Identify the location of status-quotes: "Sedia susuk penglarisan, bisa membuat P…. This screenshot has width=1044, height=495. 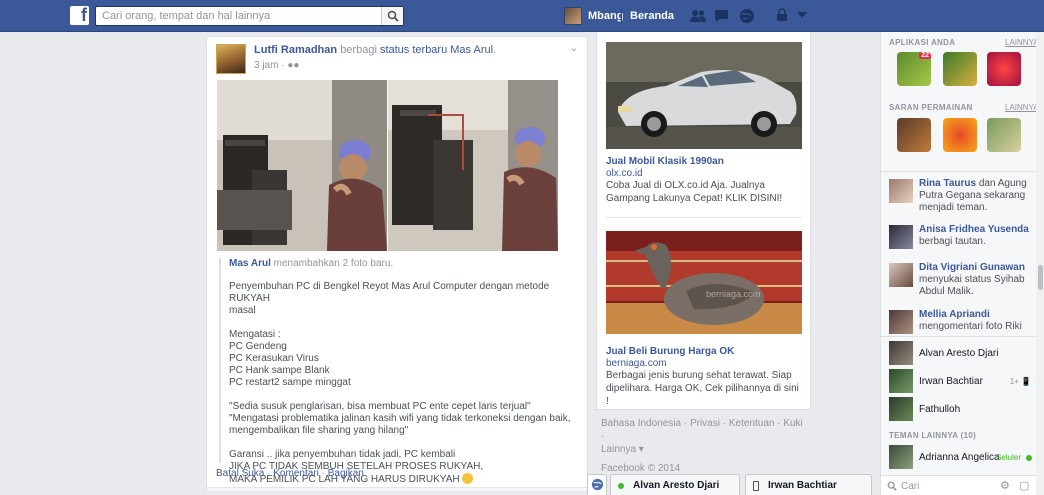
(404, 419).